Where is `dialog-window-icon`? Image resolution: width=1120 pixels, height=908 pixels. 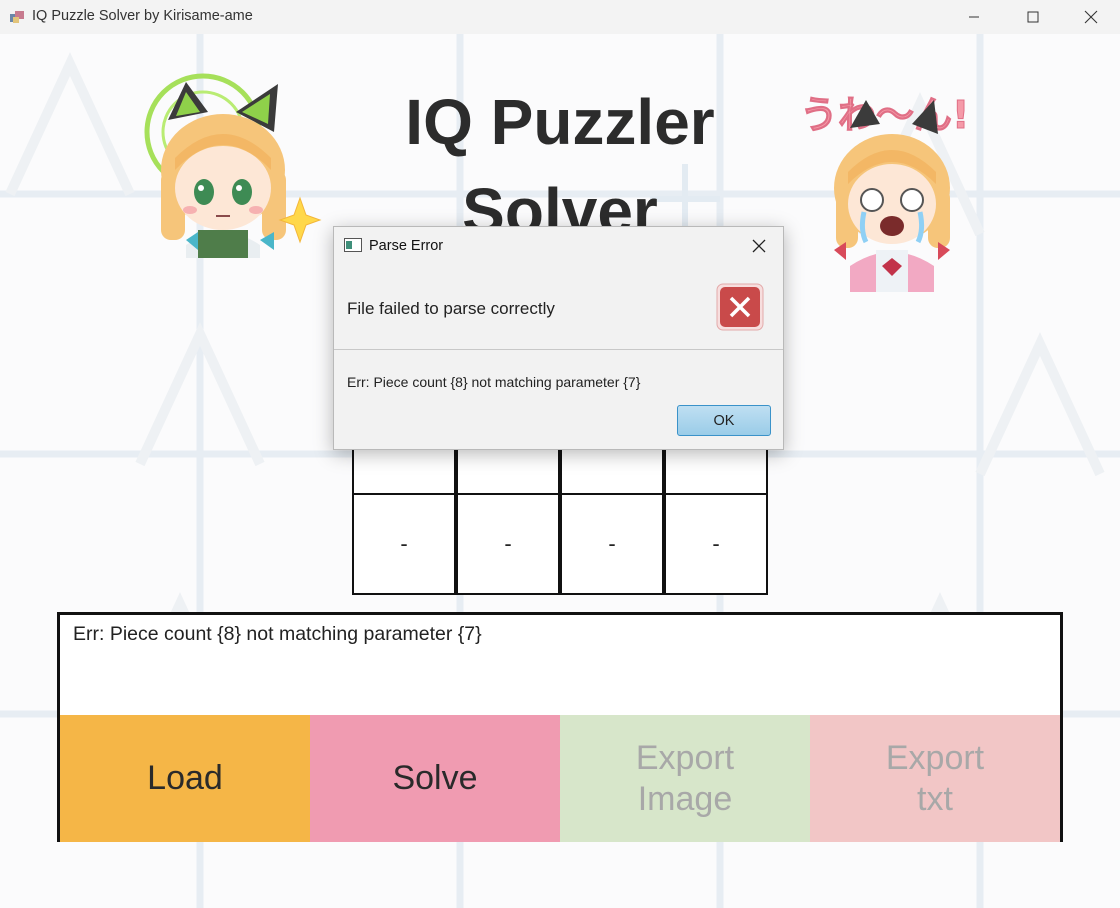
dialog-window-icon is located at coordinates (353, 245).